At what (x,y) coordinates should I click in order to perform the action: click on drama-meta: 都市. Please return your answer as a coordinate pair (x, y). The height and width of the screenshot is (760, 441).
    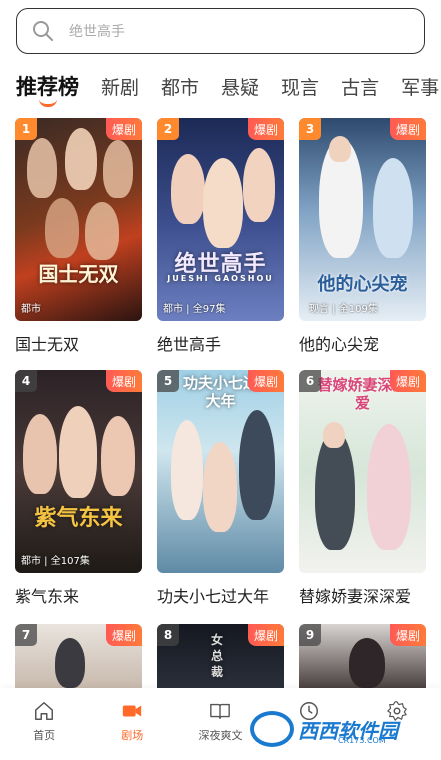
    Looking at the image, I should click on (31, 309).